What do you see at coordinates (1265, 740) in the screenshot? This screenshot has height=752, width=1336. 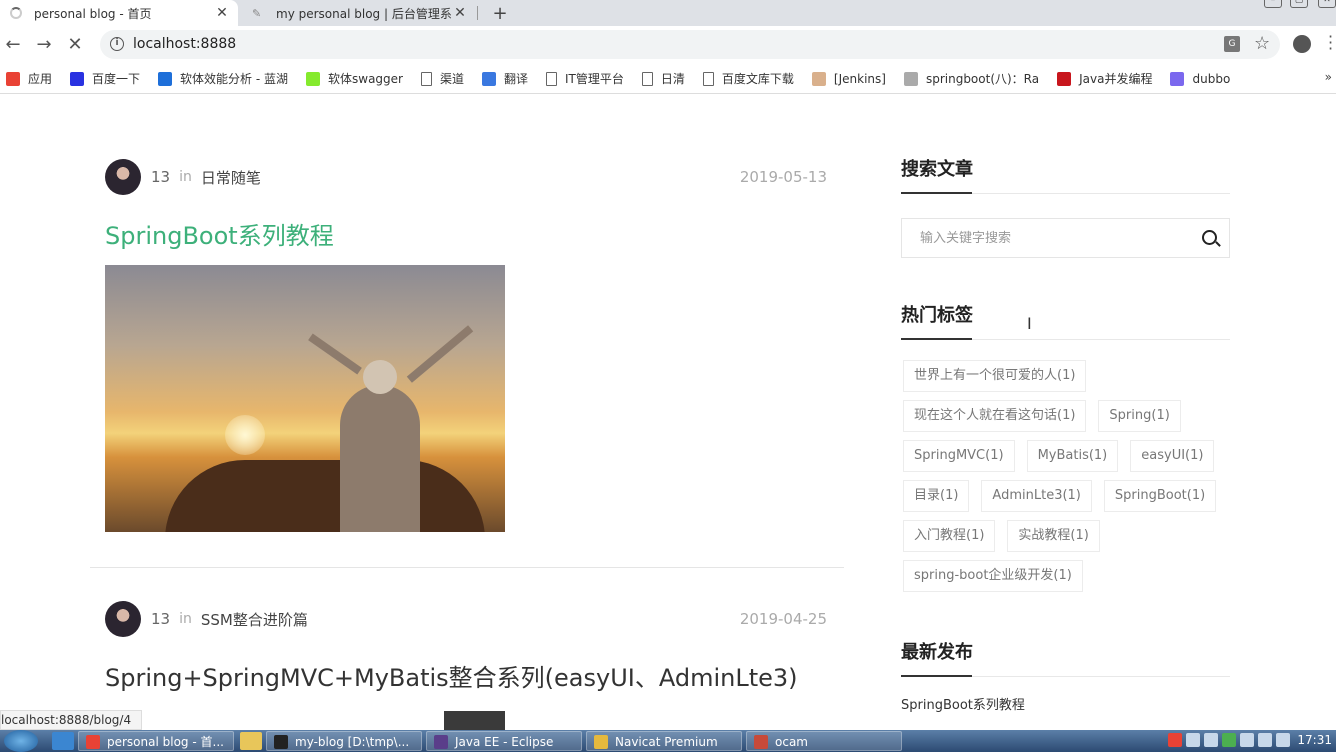 I see `security-icon` at bounding box center [1265, 740].